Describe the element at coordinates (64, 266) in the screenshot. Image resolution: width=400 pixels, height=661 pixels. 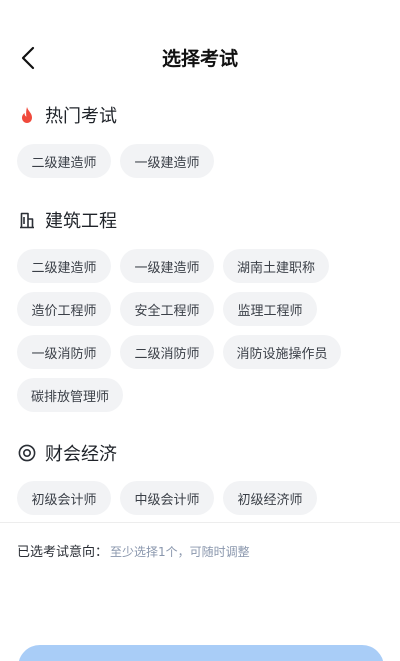
I see `chip-construction-0: 二级建造师` at that location.